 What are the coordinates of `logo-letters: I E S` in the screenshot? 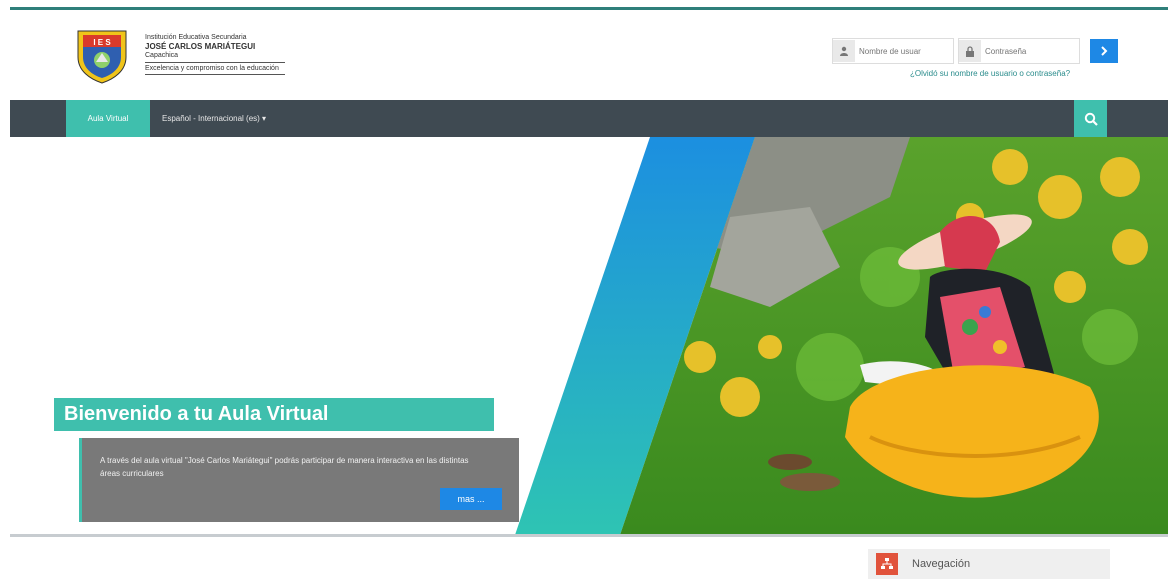 It's located at (102, 42).